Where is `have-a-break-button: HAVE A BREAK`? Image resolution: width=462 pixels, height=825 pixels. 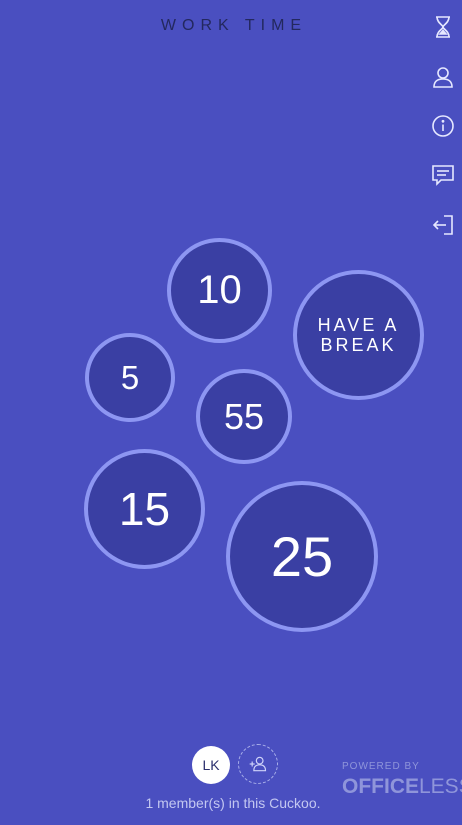
have-a-break-button: HAVE A BREAK is located at coordinates (358, 335).